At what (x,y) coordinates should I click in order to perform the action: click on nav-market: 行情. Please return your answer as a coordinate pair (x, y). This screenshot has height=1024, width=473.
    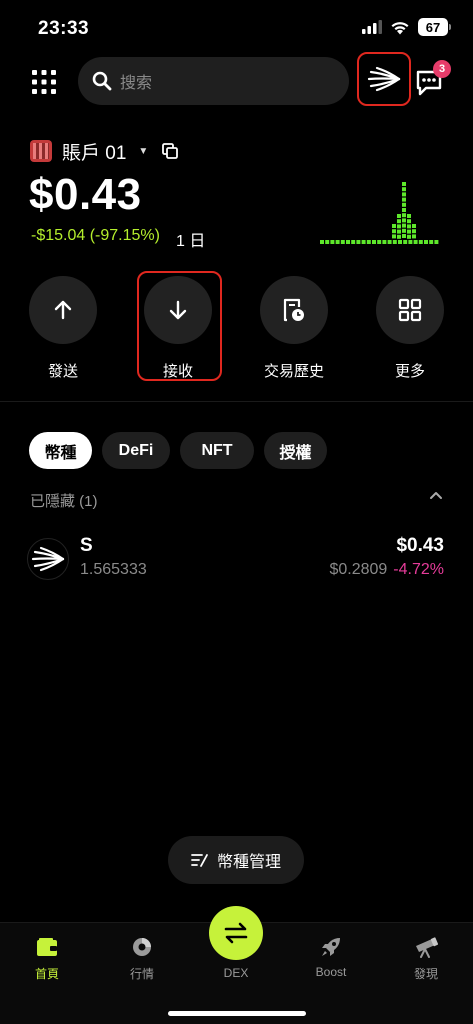
    Looking at the image, I should click on (142, 958).